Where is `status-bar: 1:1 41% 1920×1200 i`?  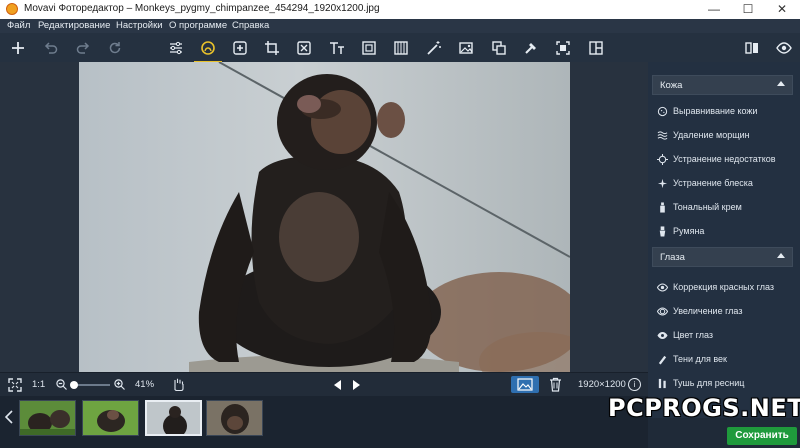
status-bar: 1:1 41% 1920×1200 i is located at coordinates (324, 384).